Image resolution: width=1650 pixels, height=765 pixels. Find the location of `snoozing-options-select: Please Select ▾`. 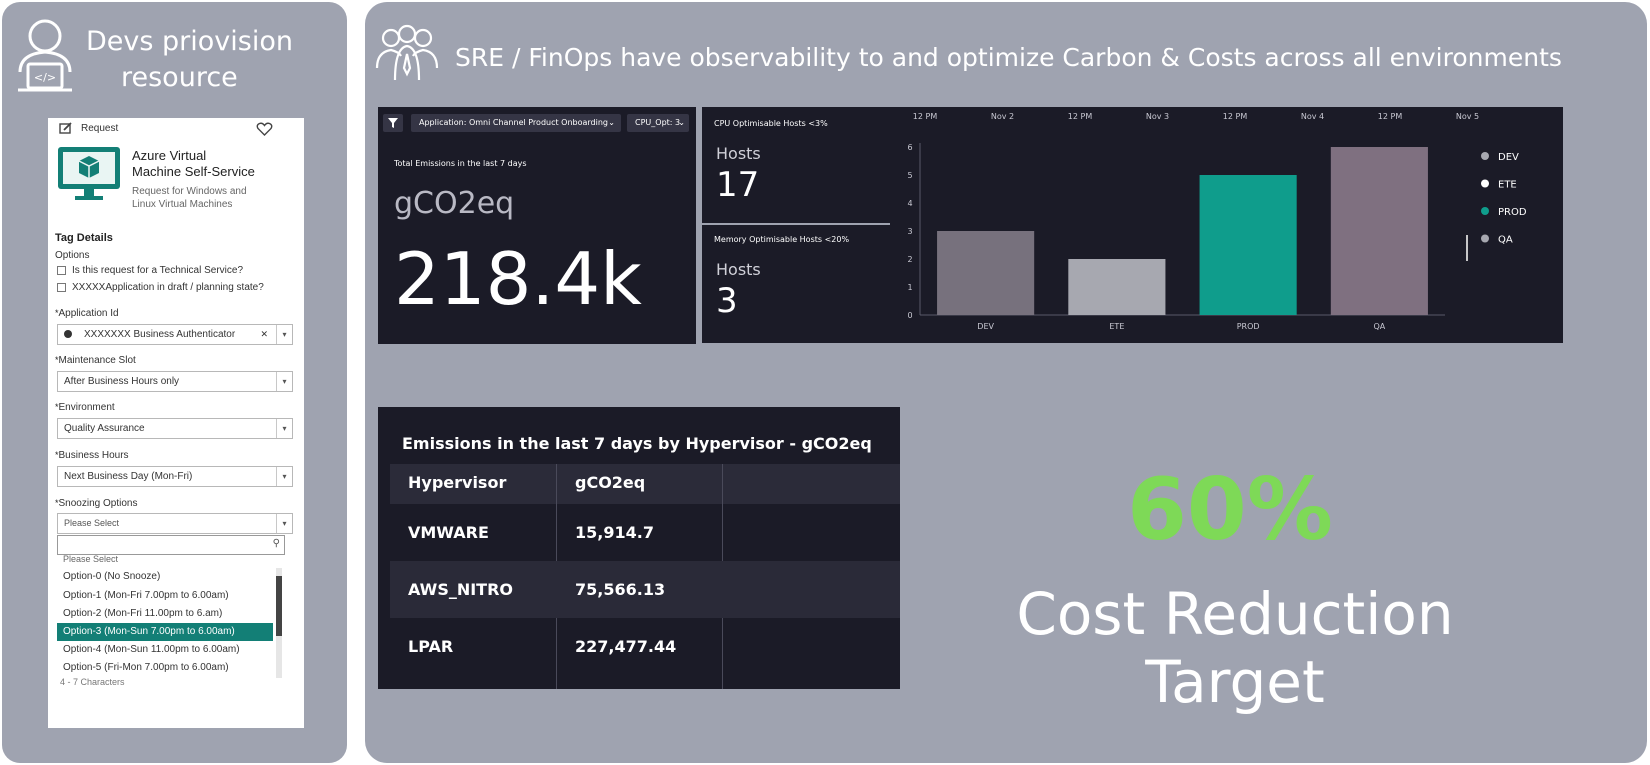

snoozing-options-select: Please Select ▾ is located at coordinates (175, 523).